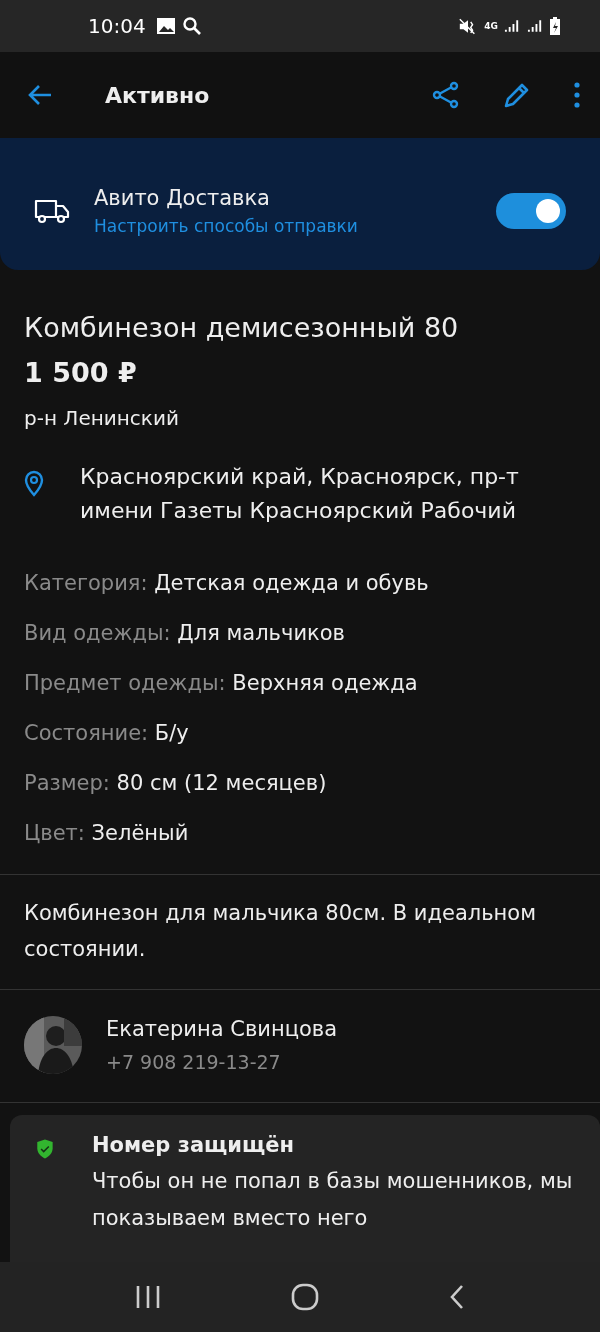 The width and height of the screenshot is (600, 1332). Describe the element at coordinates (283, 226) in the screenshot. I see `delivery-settings-link: Настроить способы отправки` at that location.